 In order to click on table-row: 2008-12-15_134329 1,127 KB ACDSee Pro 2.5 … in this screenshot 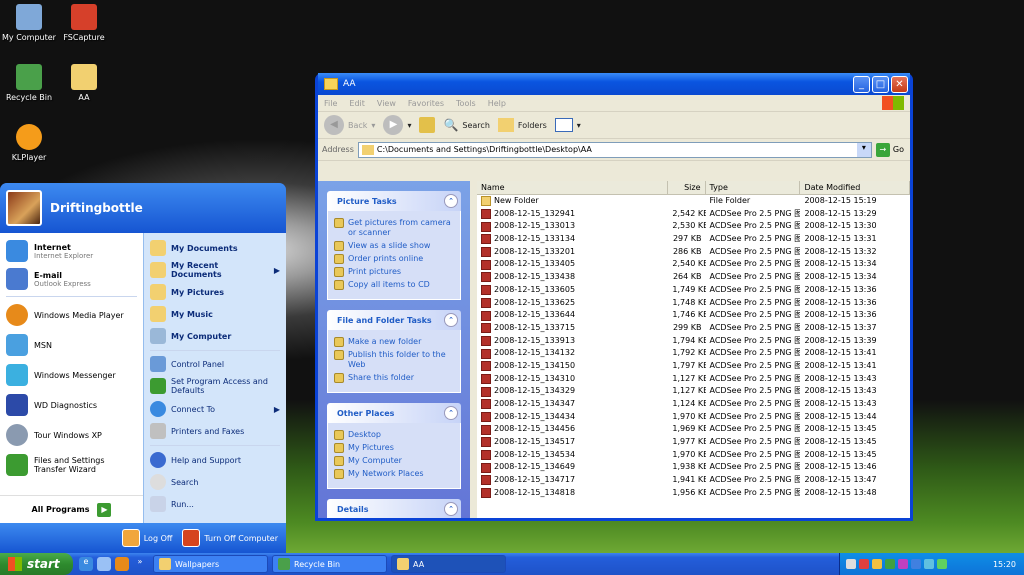, I will do `click(693, 391)`.